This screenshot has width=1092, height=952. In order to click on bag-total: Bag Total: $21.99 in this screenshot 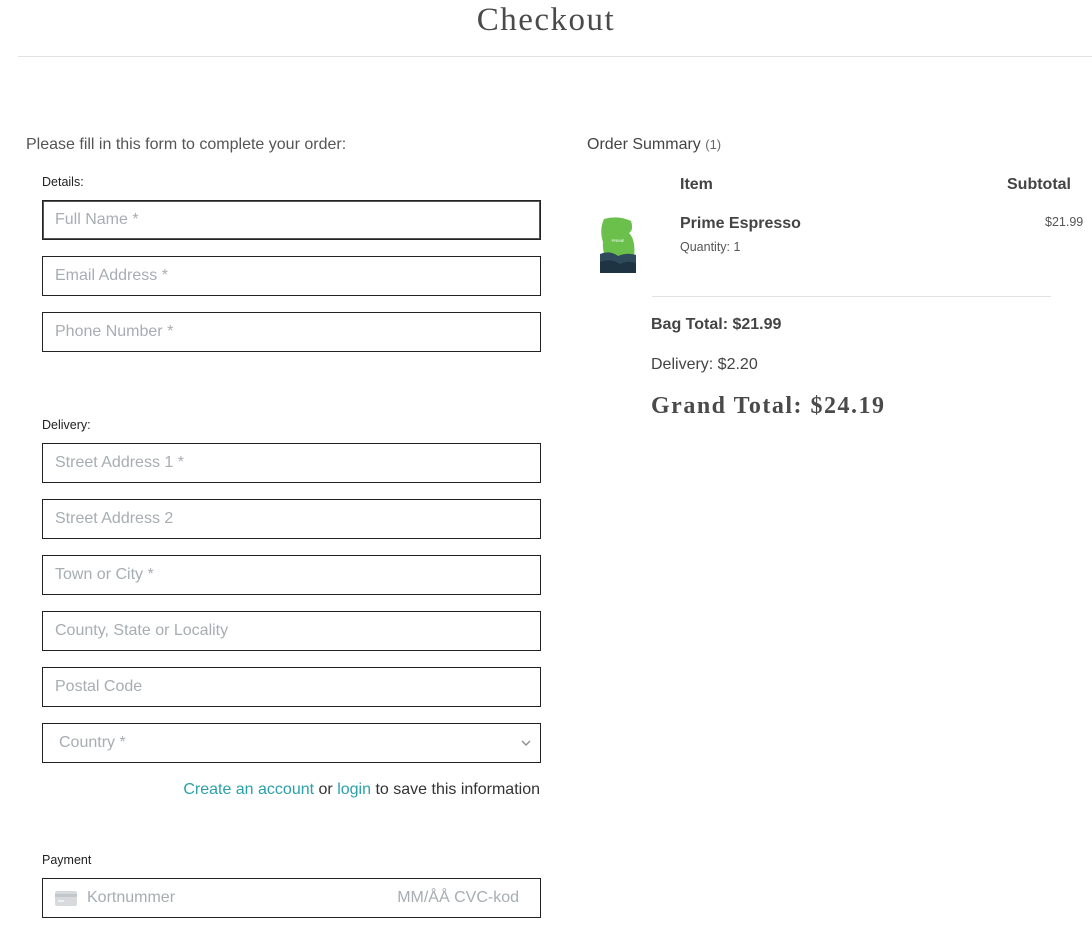, I will do `click(716, 324)`.